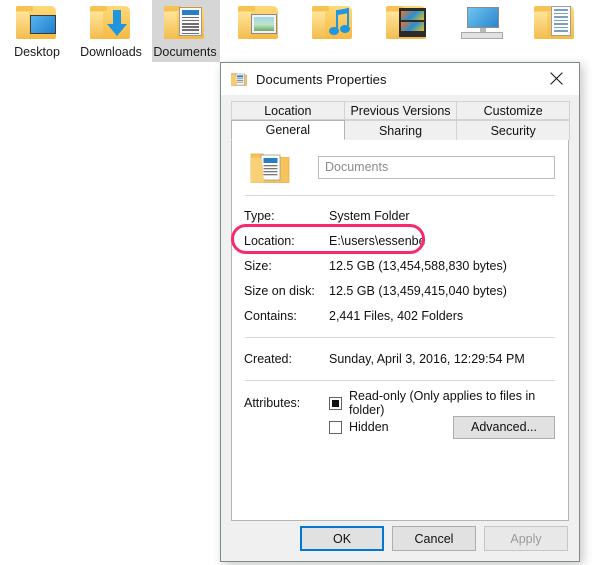 The image size is (592, 565). I want to click on folder-desktop-icon, so click(37, 22).